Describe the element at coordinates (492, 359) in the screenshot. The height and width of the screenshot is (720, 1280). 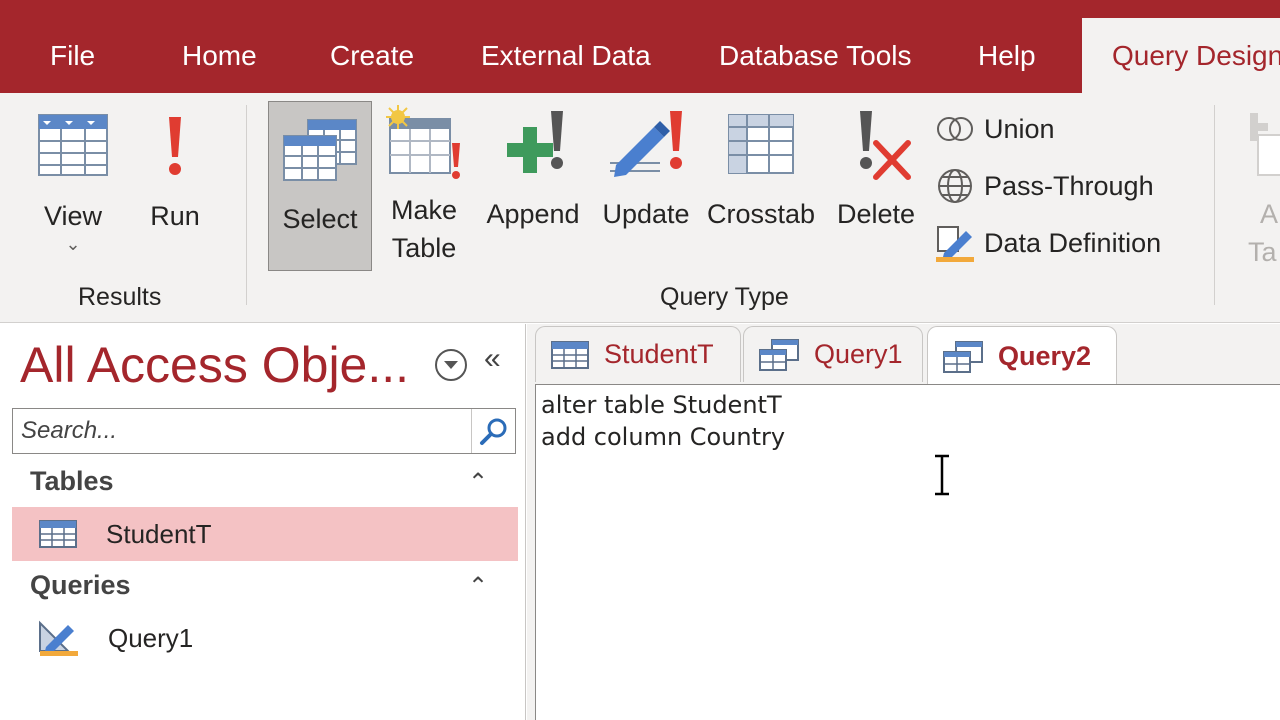
I see `collapse-pane-icon: «` at that location.